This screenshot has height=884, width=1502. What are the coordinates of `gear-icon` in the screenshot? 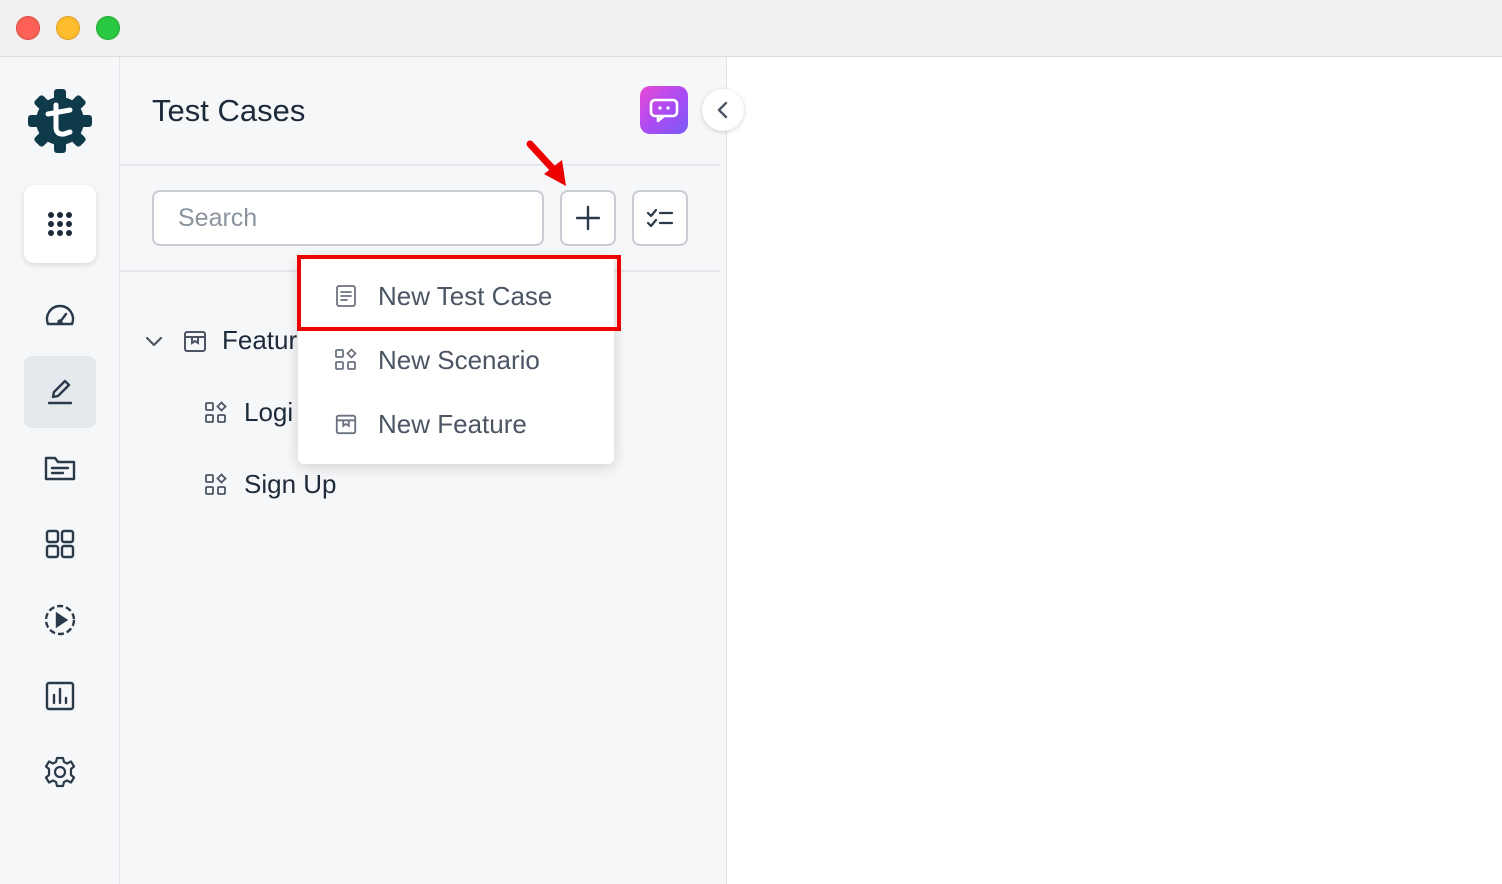 It's located at (60, 772).